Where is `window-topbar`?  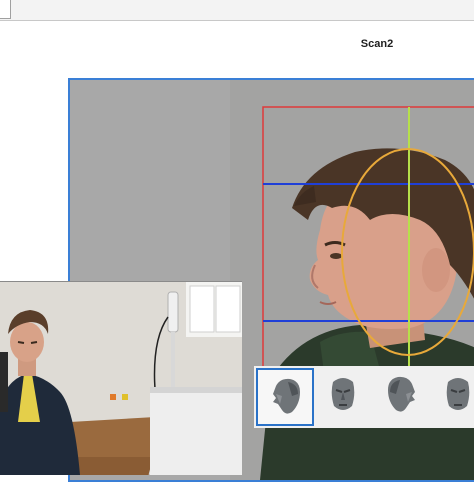 window-topbar is located at coordinates (237, 10).